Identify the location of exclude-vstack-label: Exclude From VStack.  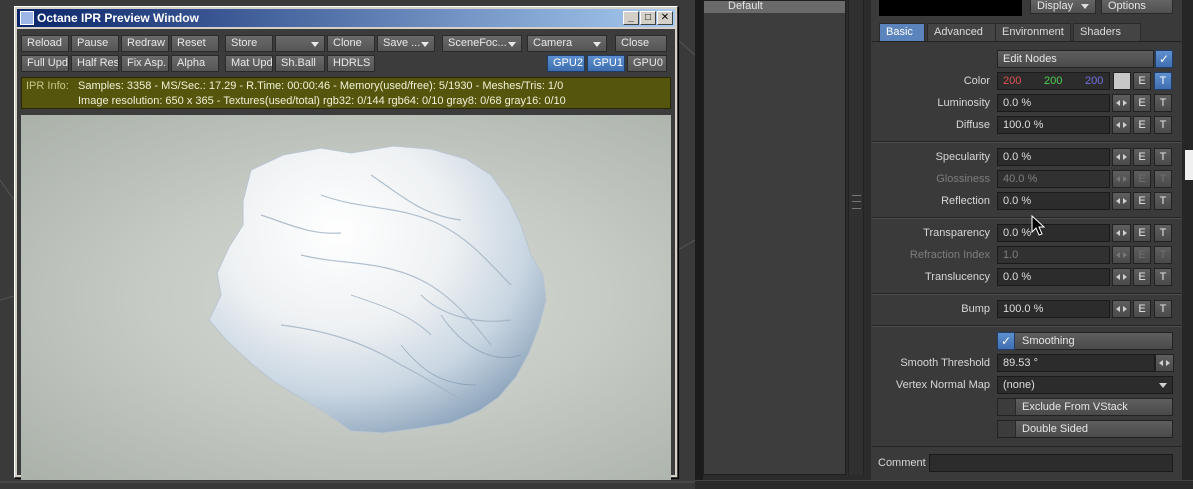
(1075, 407).